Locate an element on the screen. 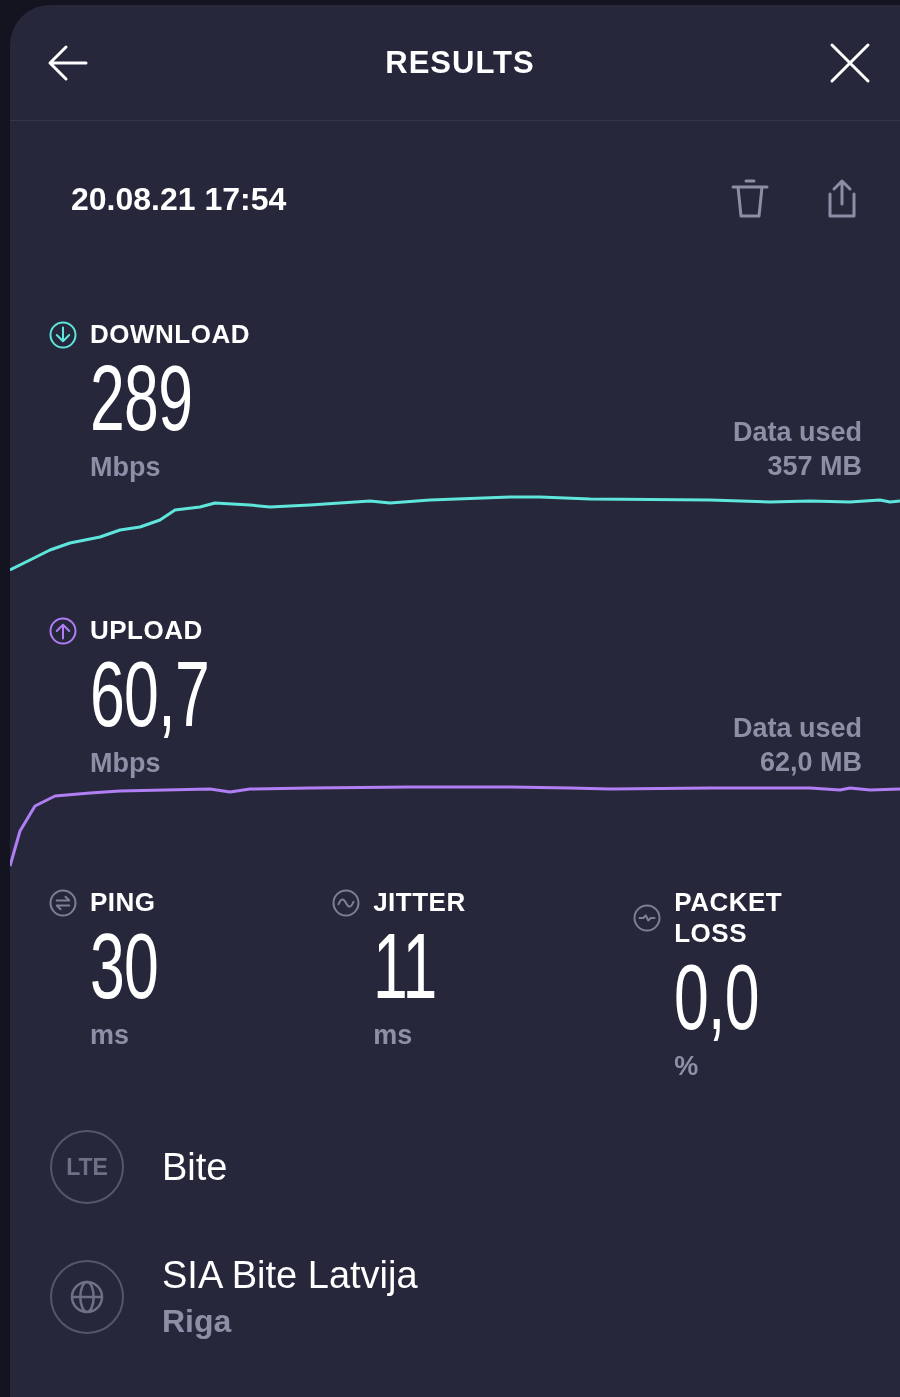 The height and width of the screenshot is (1397, 900). metric-value: 30 is located at coordinates (125, 966).